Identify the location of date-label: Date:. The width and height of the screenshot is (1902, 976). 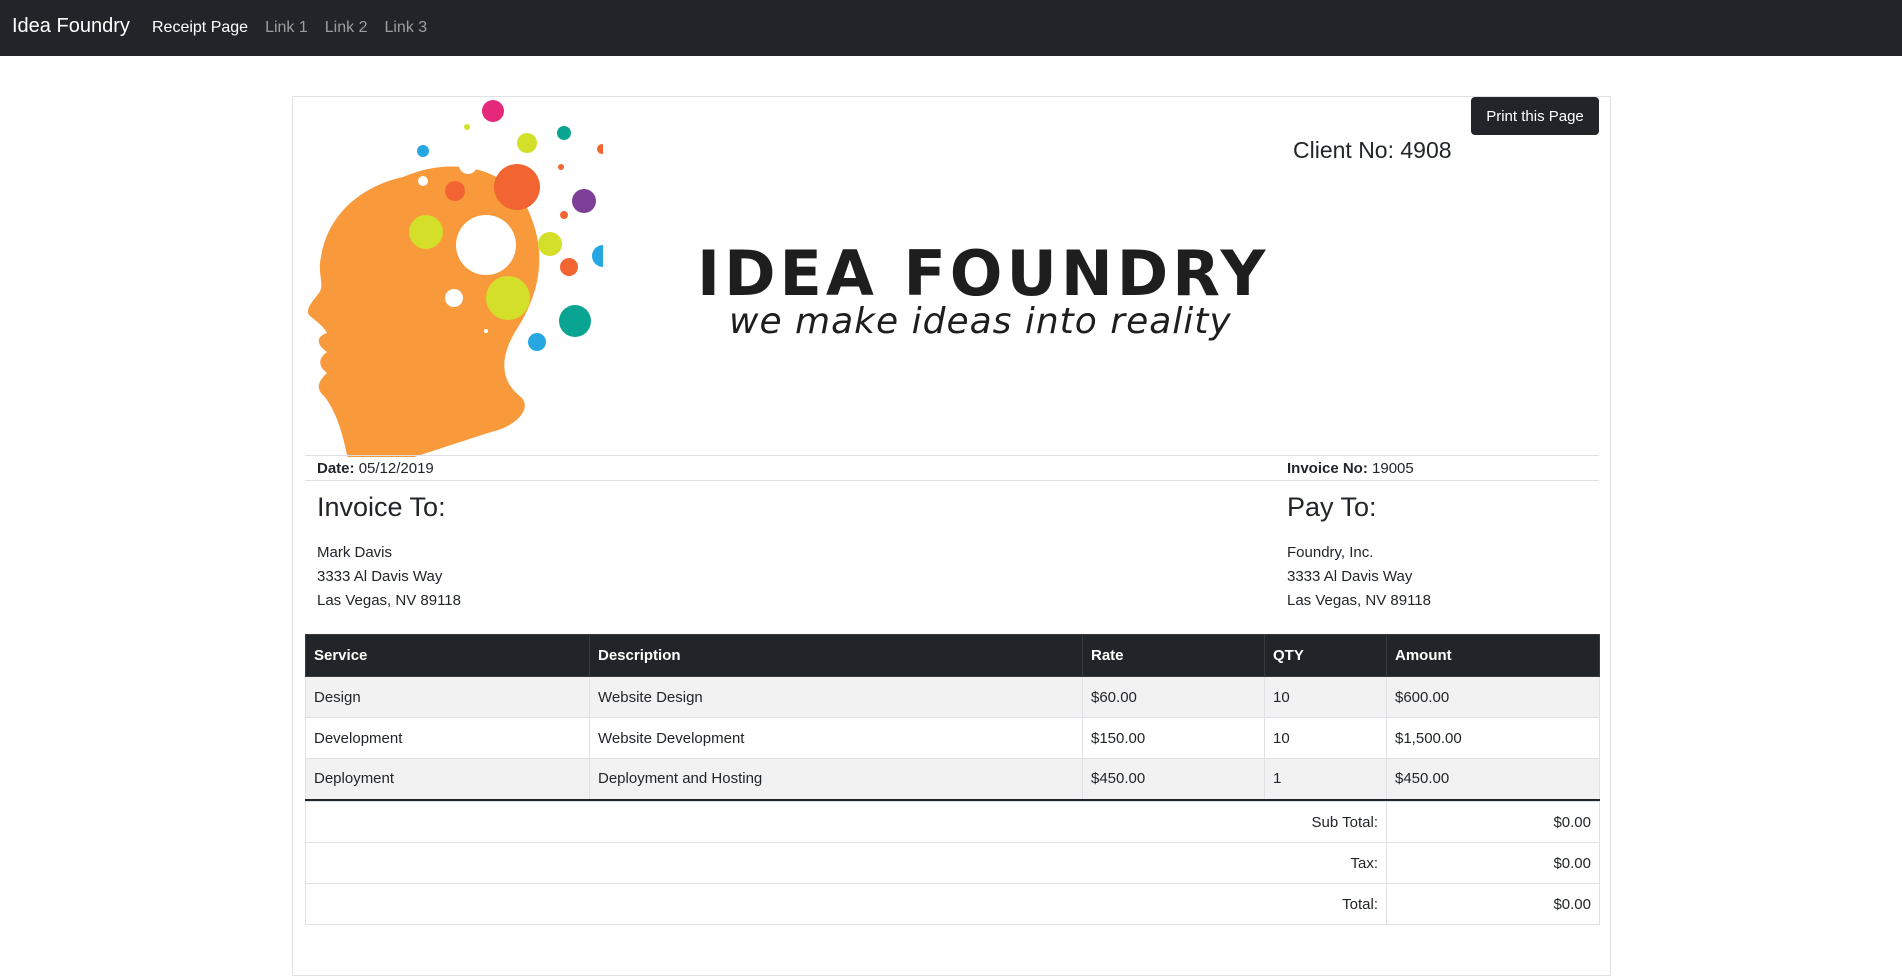
(336, 468).